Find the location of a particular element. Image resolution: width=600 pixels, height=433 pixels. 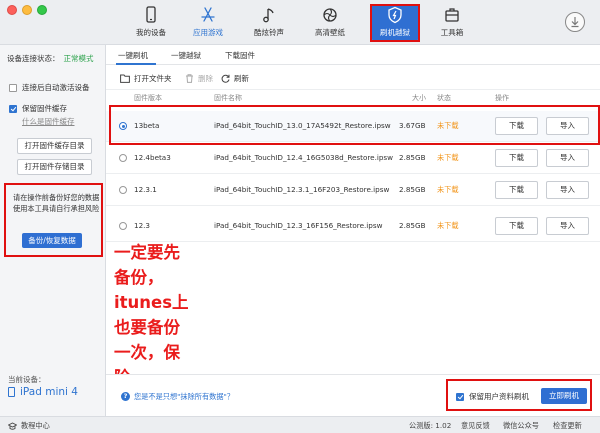

col-size: 大小 is located at coordinates (419, 98).